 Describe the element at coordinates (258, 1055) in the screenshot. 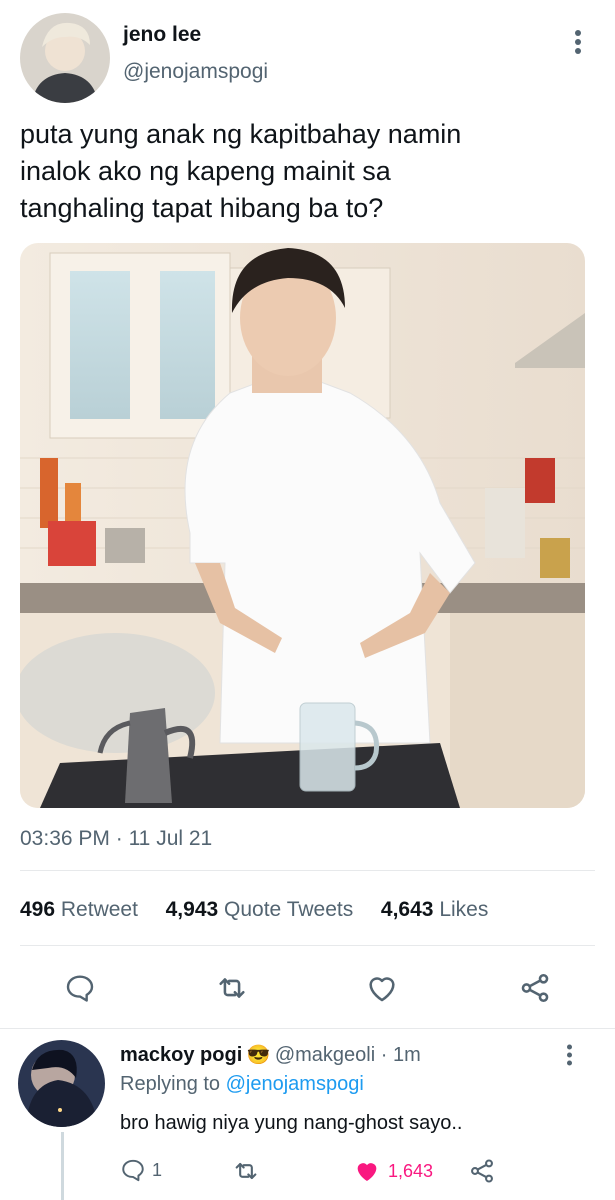

I see `reply-author-emoji: 😎` at that location.